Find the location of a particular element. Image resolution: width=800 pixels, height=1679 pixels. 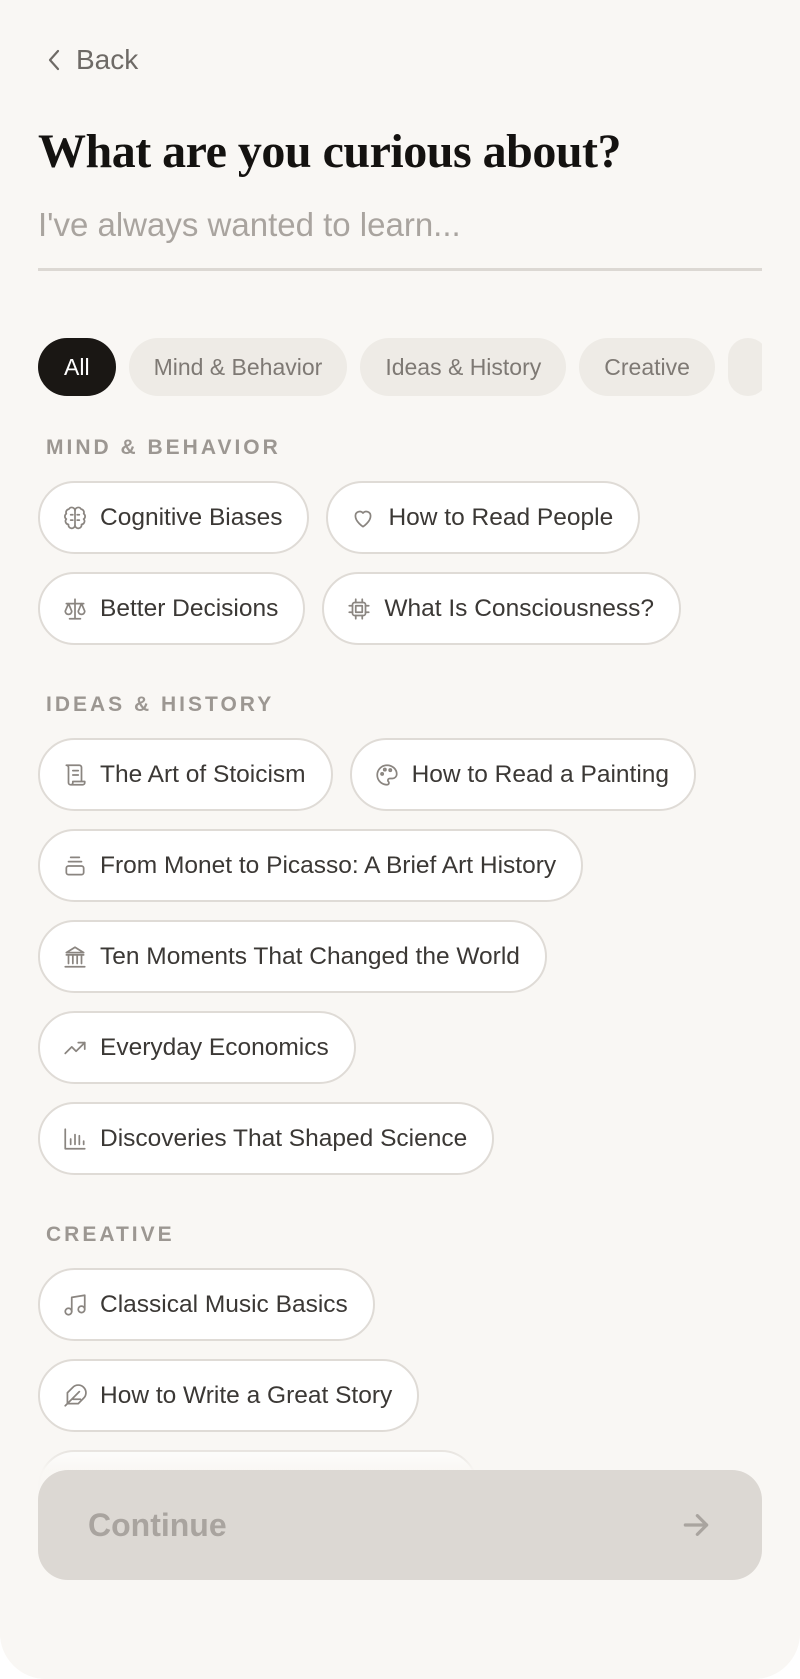

section-label-mind-behavior: MIND & BEHAVIOR is located at coordinates (163, 447).